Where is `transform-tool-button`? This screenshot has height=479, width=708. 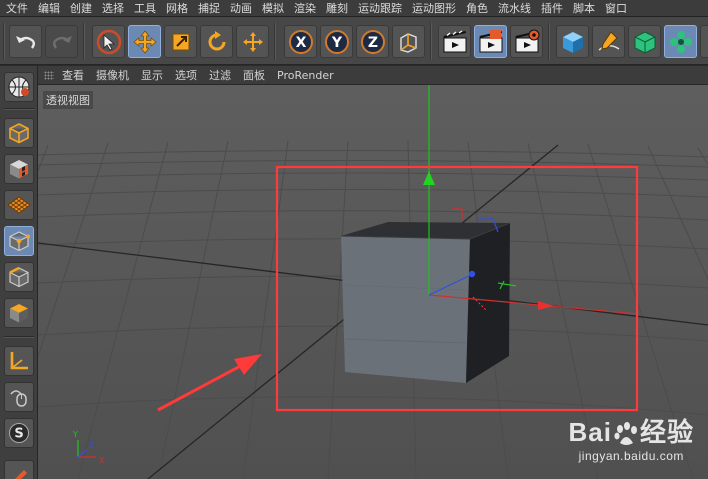
transform-tool-button is located at coordinates (252, 41).